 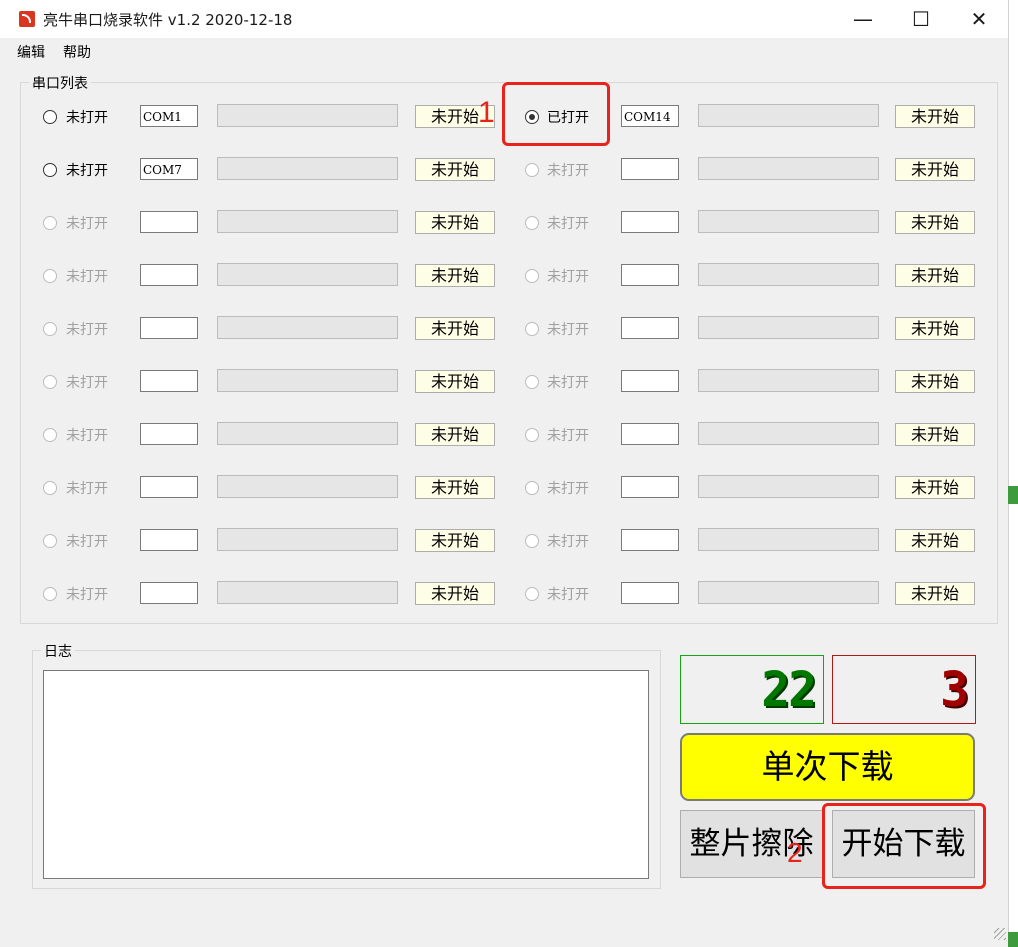 What do you see at coordinates (954, 690) in the screenshot?
I see `fail-count: 3` at bounding box center [954, 690].